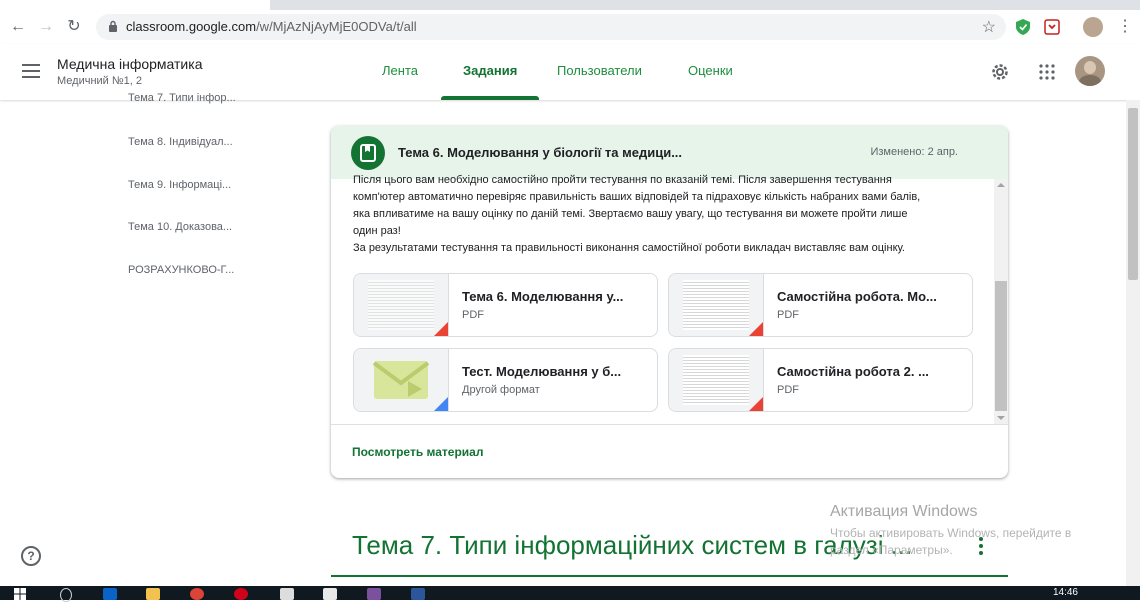 This screenshot has height=602, width=1140. Describe the element at coordinates (1001, 418) in the screenshot. I see `scroll-down-icon` at that location.